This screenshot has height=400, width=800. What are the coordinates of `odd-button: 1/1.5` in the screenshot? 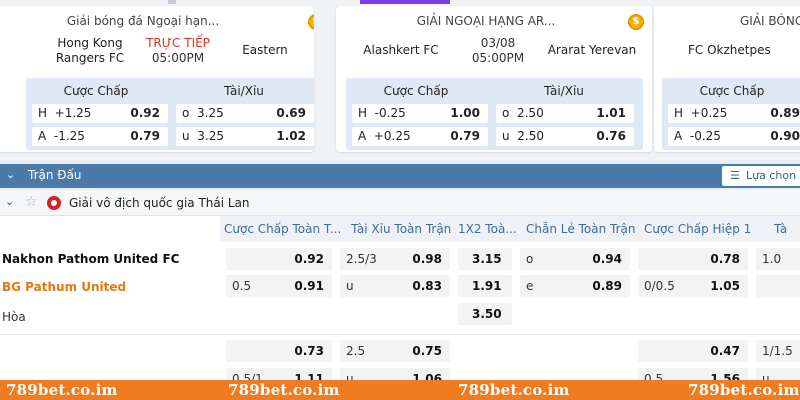 It's located at (778, 351).